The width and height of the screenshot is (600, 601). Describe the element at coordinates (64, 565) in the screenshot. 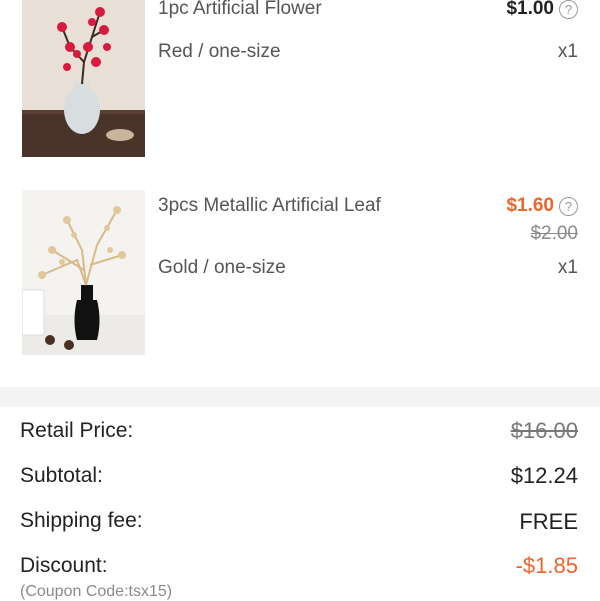

I see `discount-label: Discount:` at that location.